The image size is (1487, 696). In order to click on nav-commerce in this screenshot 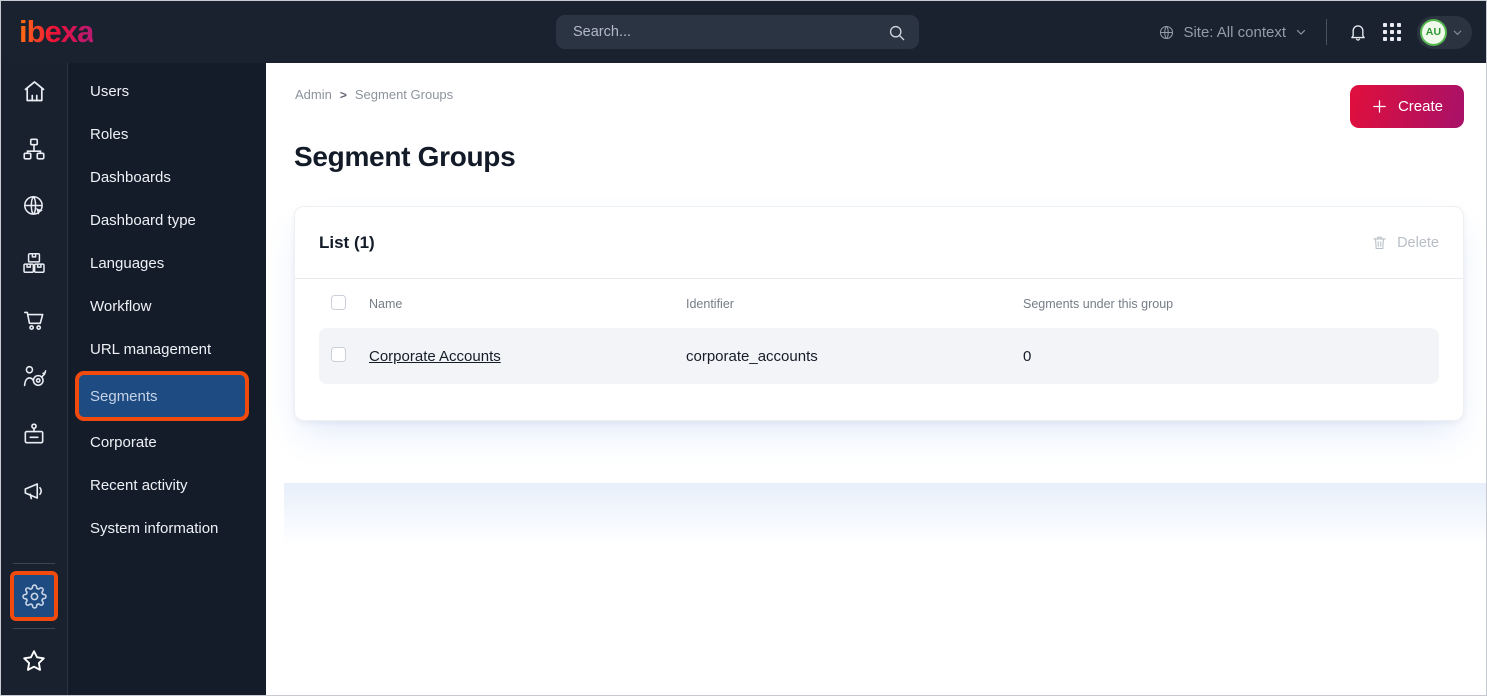, I will do `click(34, 319)`.